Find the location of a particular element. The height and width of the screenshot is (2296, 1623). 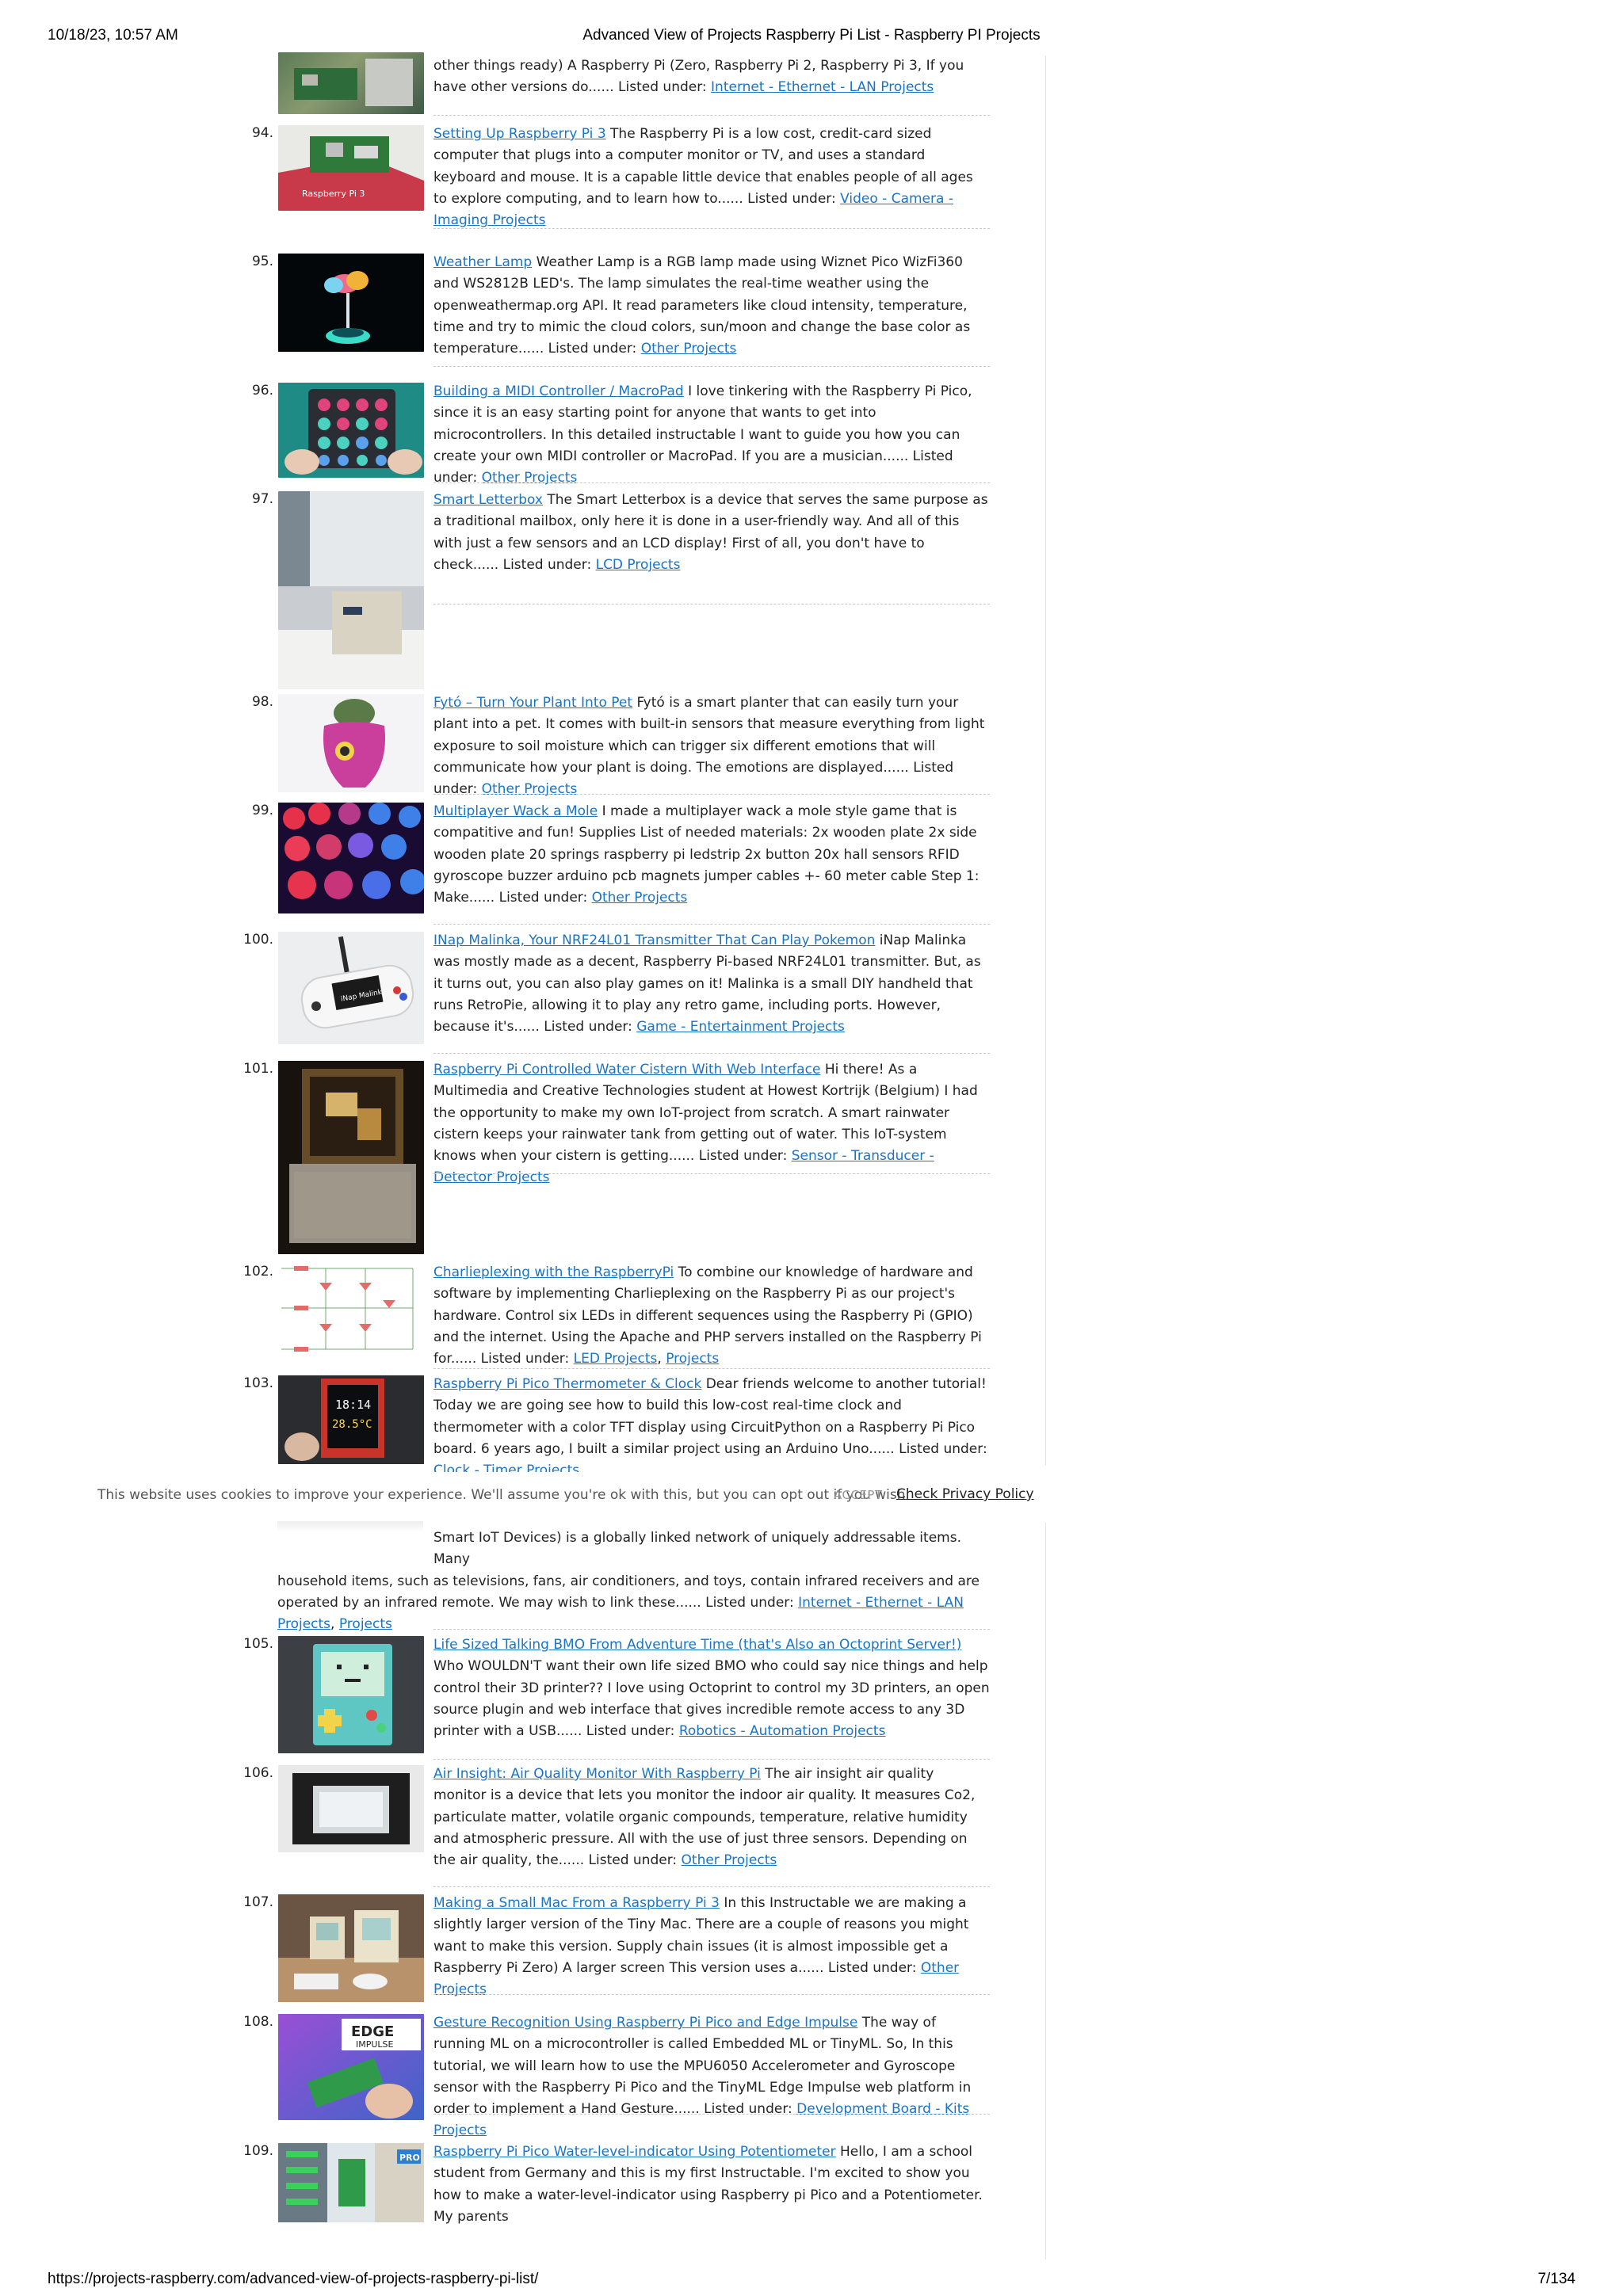

entry-title-link: Smart Letterbox is located at coordinates (488, 500).